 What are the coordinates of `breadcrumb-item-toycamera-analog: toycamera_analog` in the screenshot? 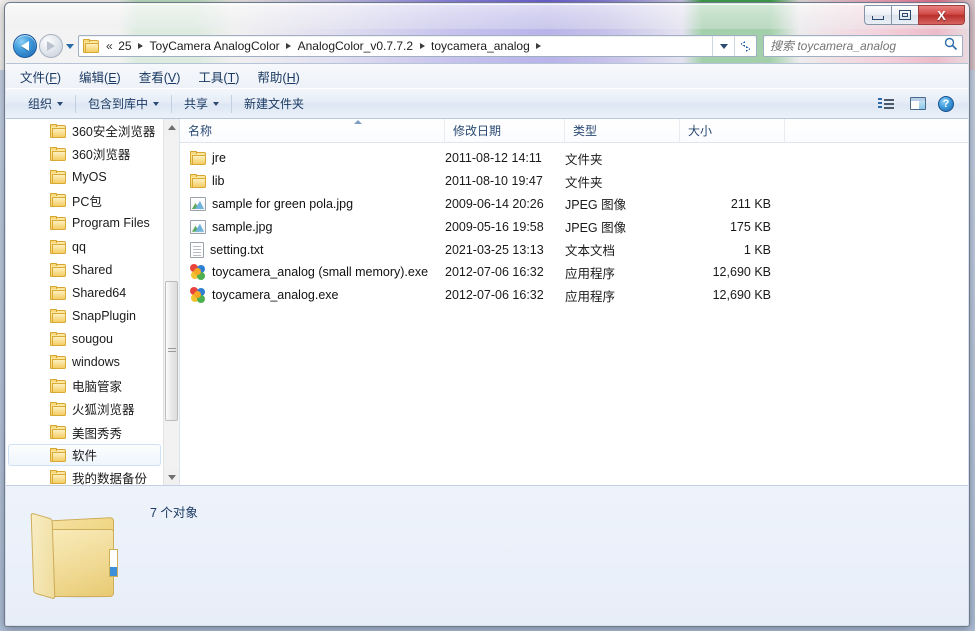 It's located at (480, 46).